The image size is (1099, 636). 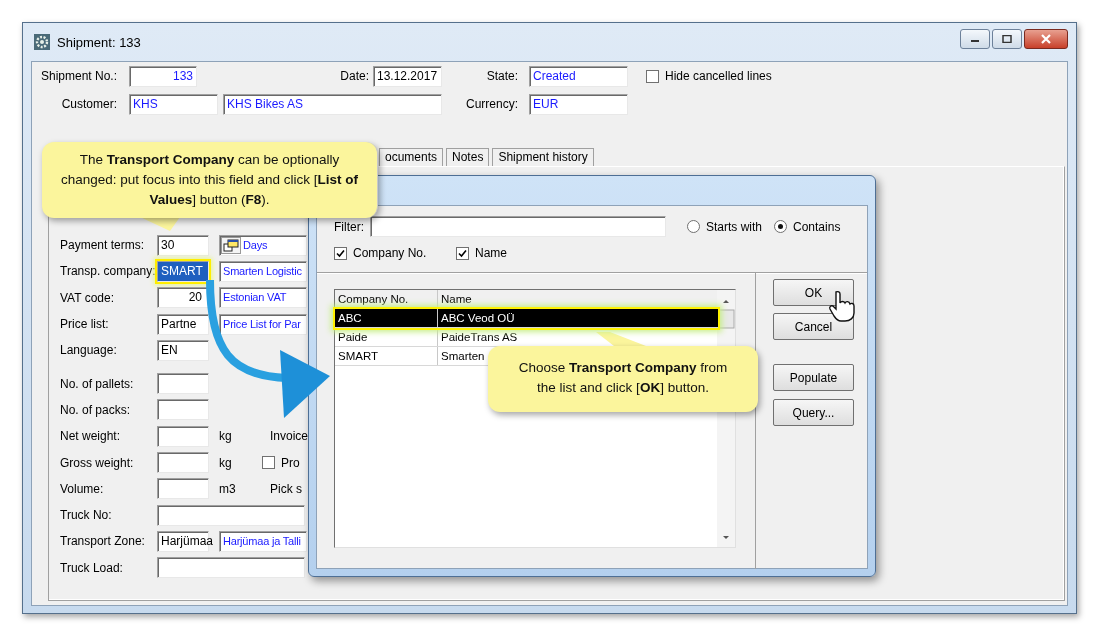 What do you see at coordinates (289, 436) in the screenshot?
I see `field-label: Invoice` at bounding box center [289, 436].